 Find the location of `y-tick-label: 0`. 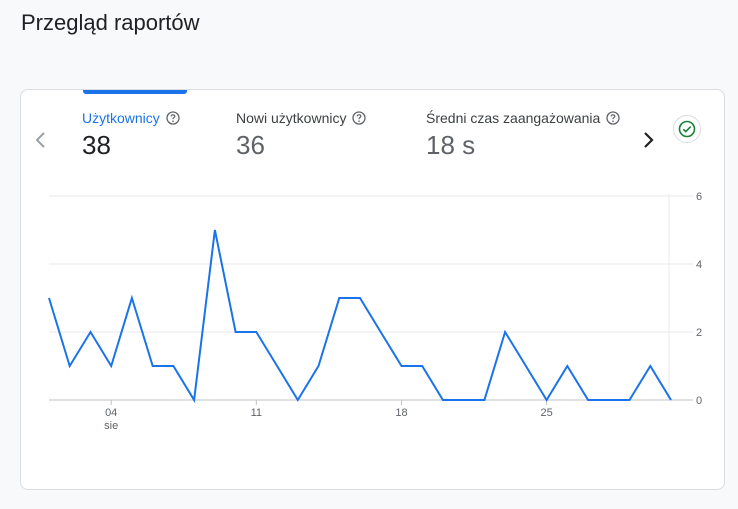

y-tick-label: 0 is located at coordinates (699, 401).